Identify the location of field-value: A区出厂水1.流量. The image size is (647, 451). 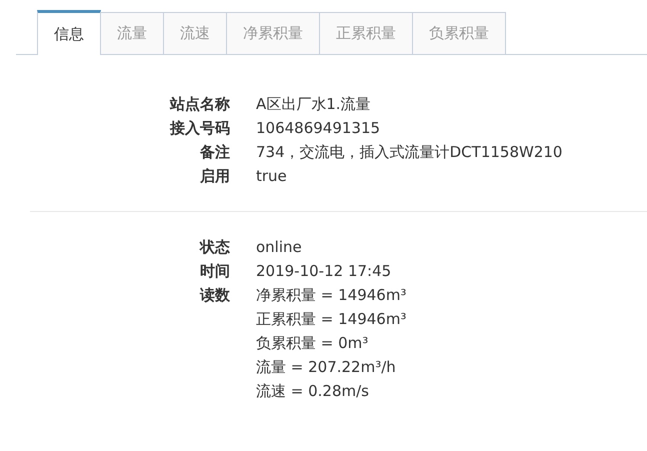
(313, 104).